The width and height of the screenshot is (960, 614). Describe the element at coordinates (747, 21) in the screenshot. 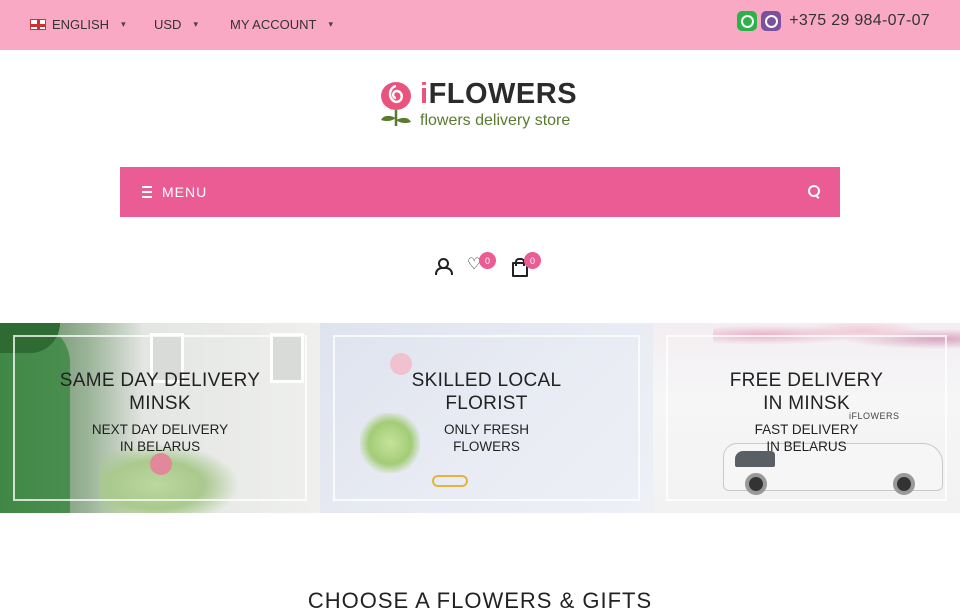

I see `whatsapp-icon` at that location.